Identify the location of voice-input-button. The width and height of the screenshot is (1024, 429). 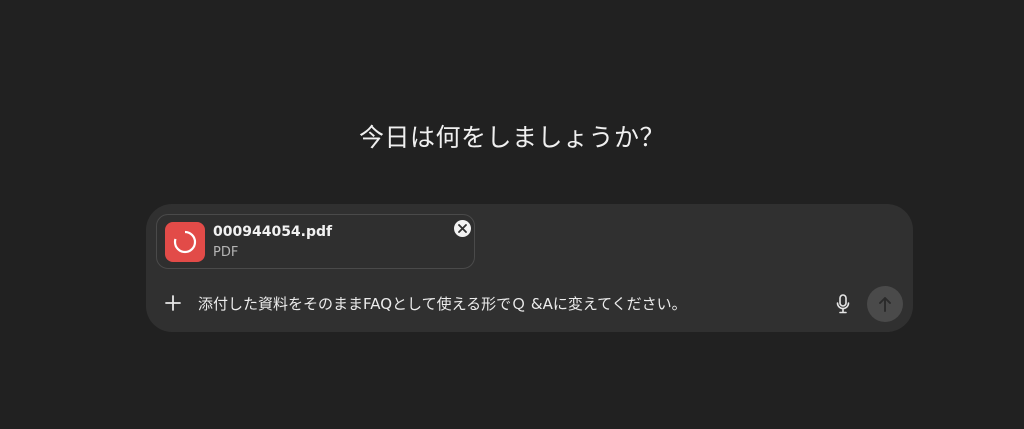
(843, 304).